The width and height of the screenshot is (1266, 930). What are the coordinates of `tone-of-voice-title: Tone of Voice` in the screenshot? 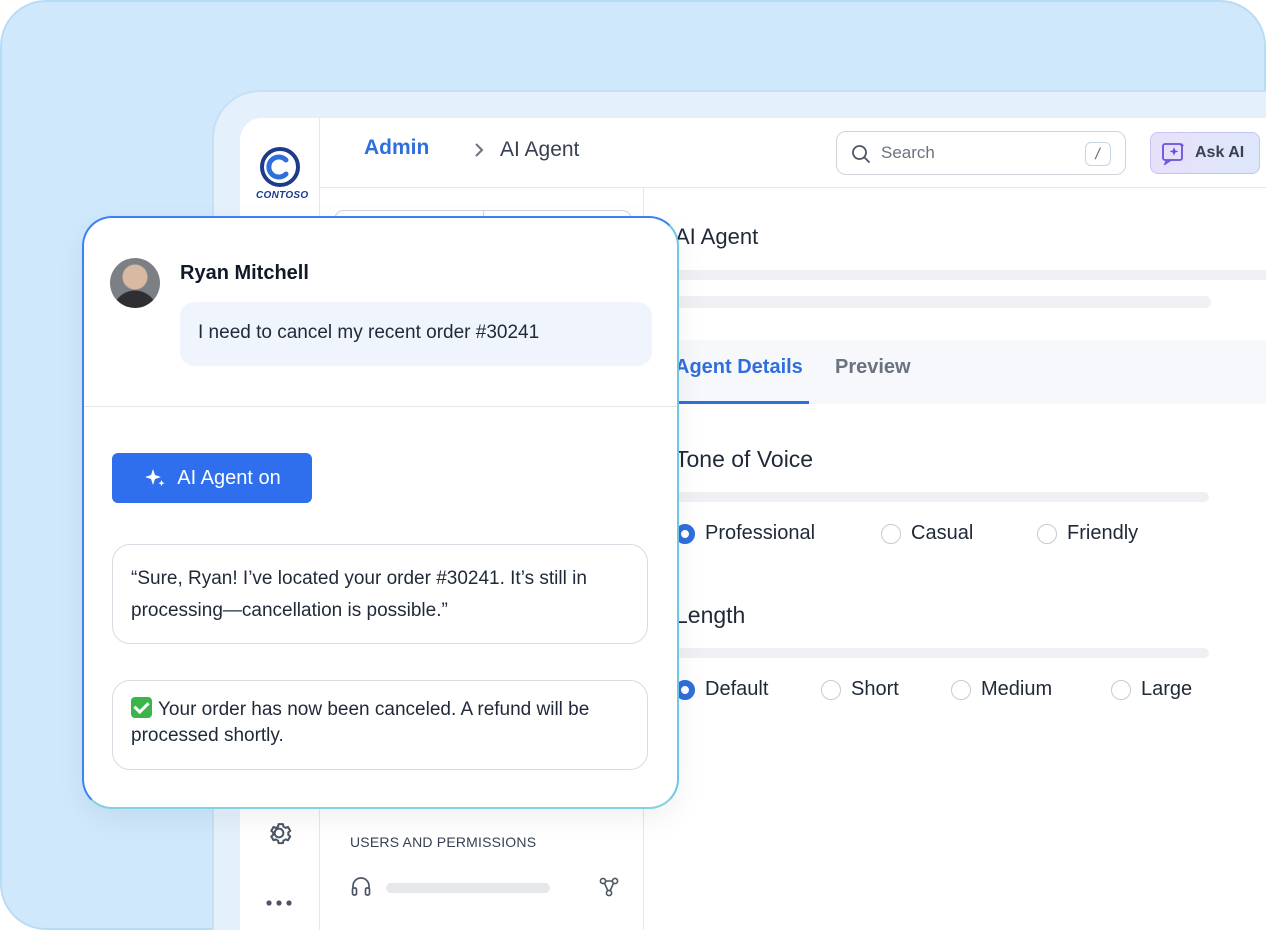 It's located at (744, 459).